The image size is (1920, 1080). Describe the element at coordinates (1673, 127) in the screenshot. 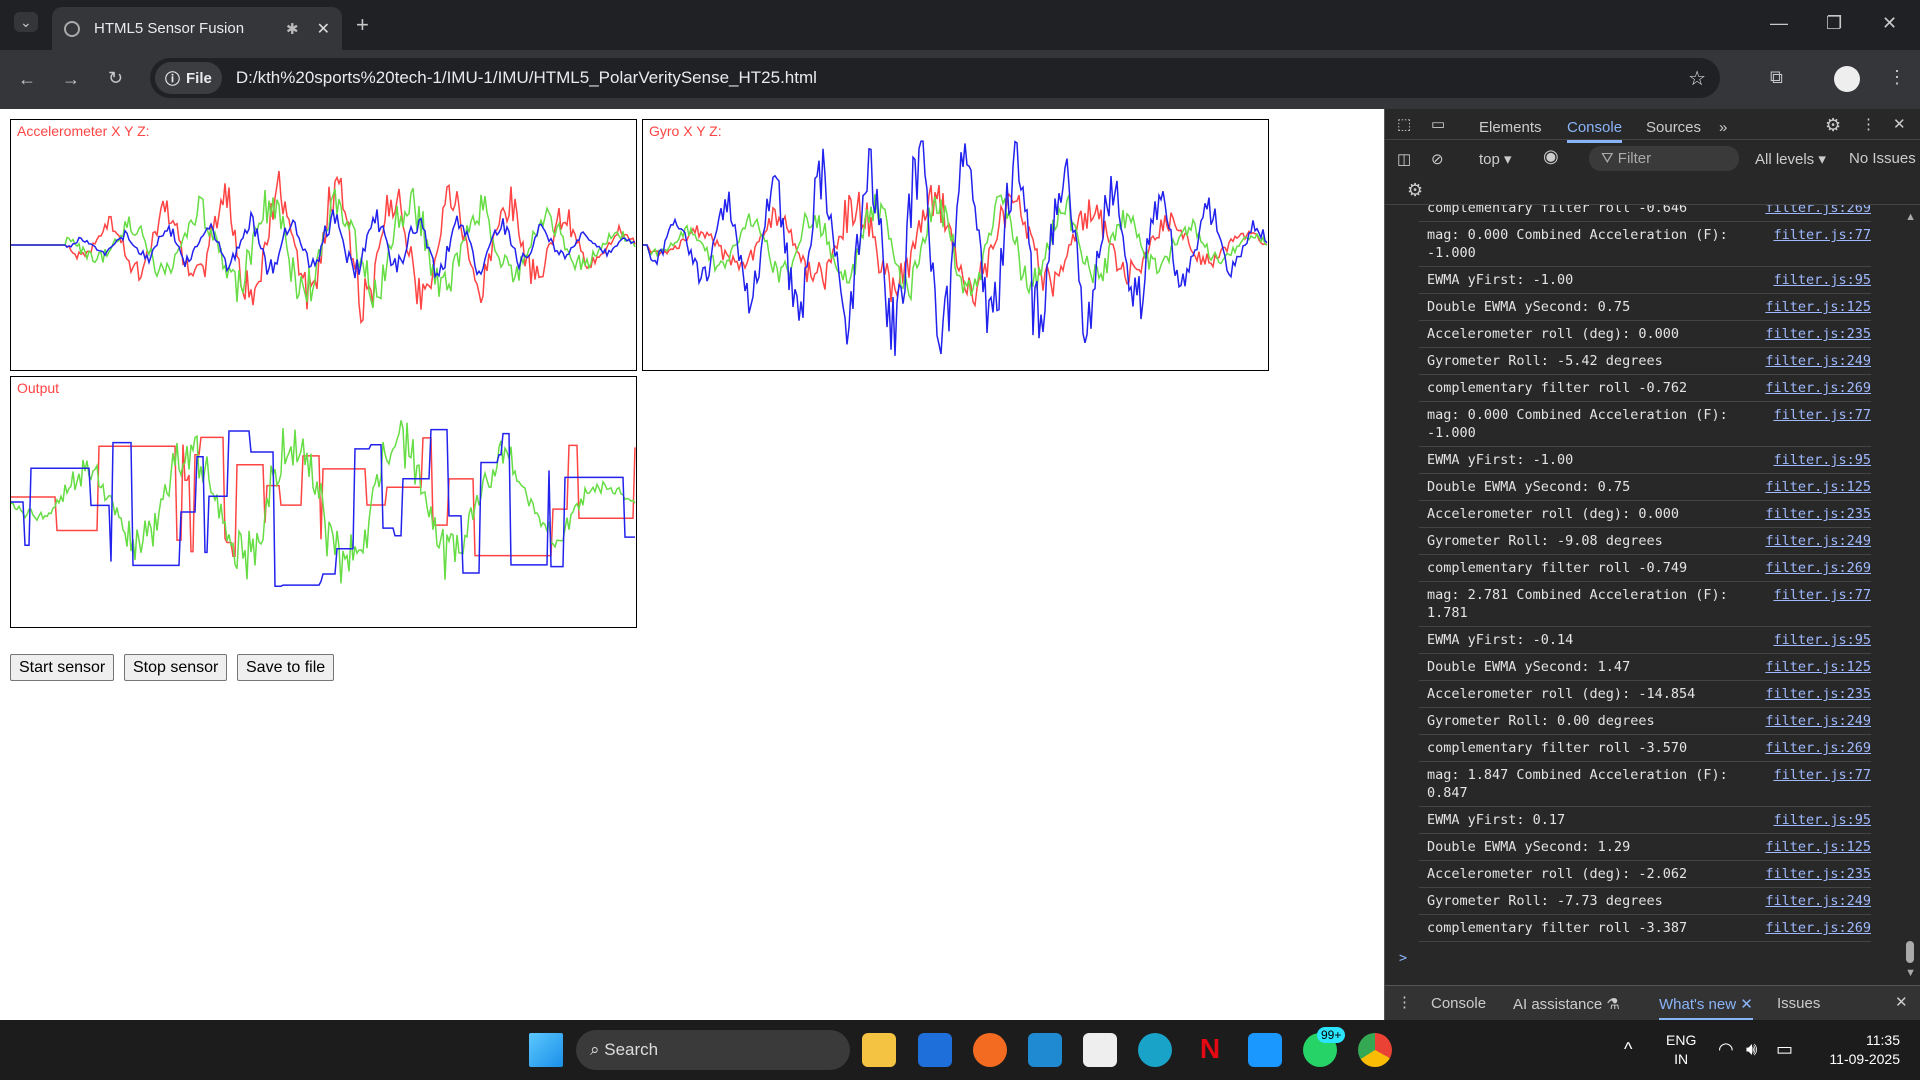

I see `tab-sources: Sources` at that location.